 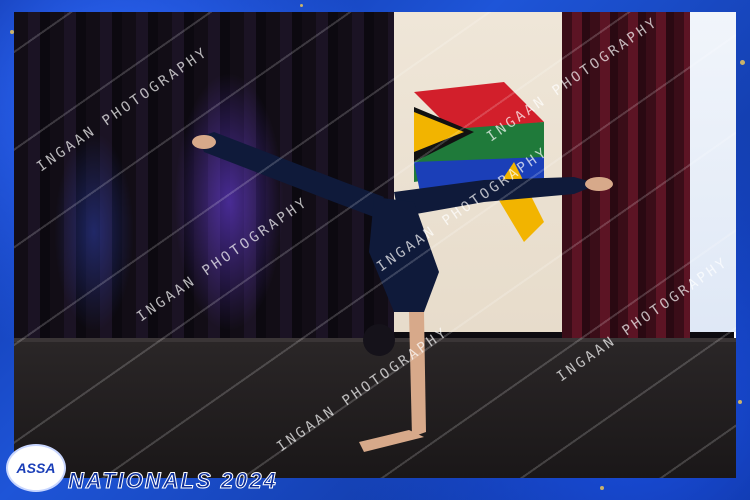 I want to click on logo-text: ASSA, so click(x=36, y=468).